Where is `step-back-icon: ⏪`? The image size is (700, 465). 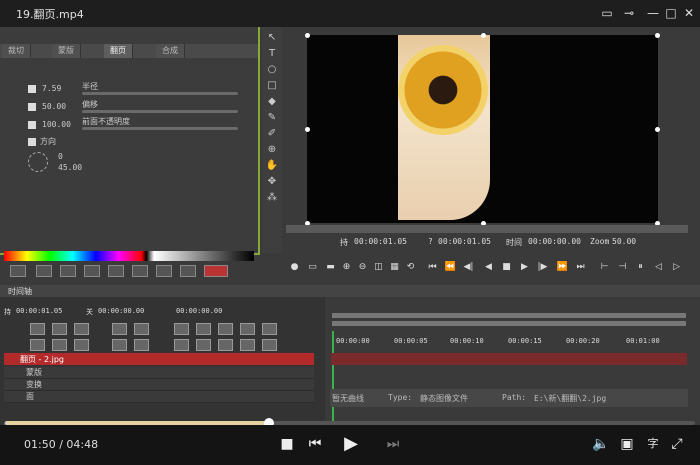
step-back-icon: ⏪ is located at coordinates (450, 267).